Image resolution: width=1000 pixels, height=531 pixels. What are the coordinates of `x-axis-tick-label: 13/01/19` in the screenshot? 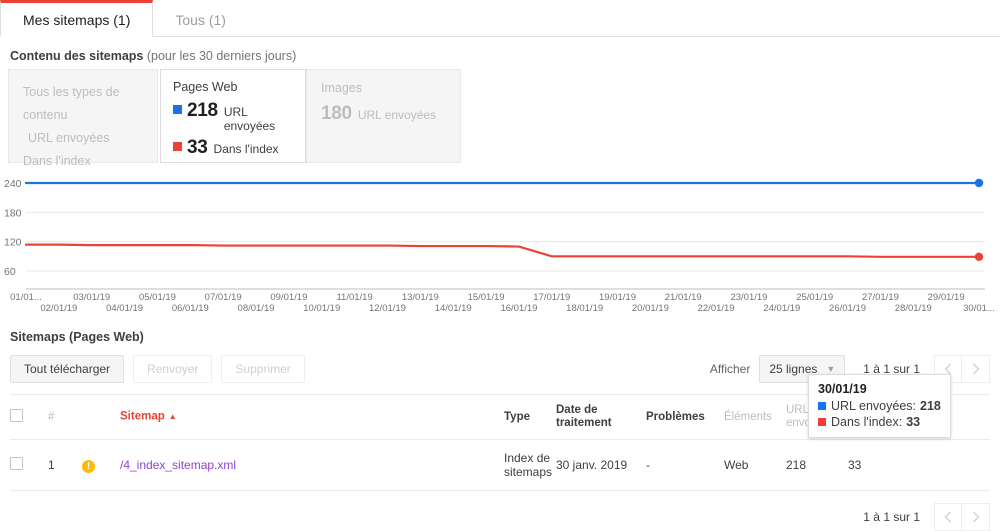 It's located at (420, 297).